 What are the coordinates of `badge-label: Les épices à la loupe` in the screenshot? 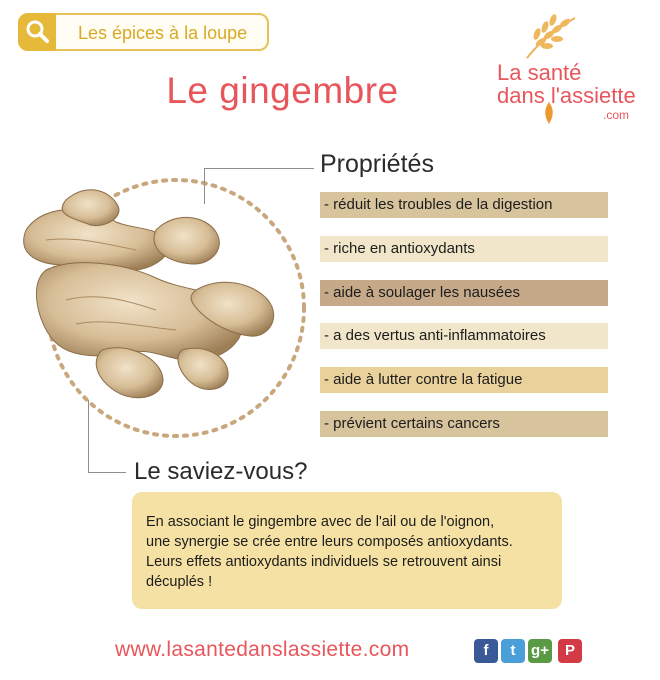 It's located at (163, 33).